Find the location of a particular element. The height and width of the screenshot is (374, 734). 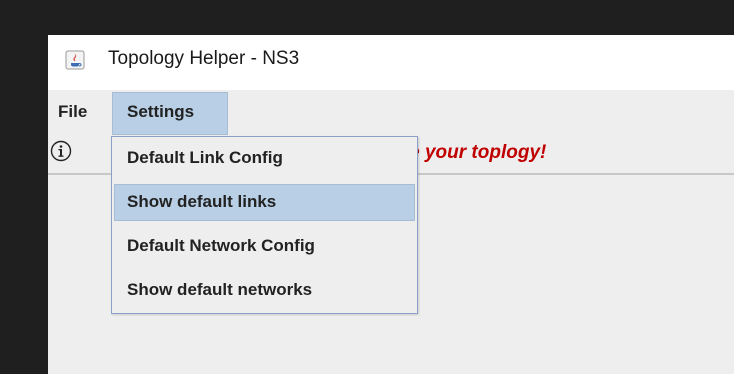

menu-settings: Settings is located at coordinates (170, 113).